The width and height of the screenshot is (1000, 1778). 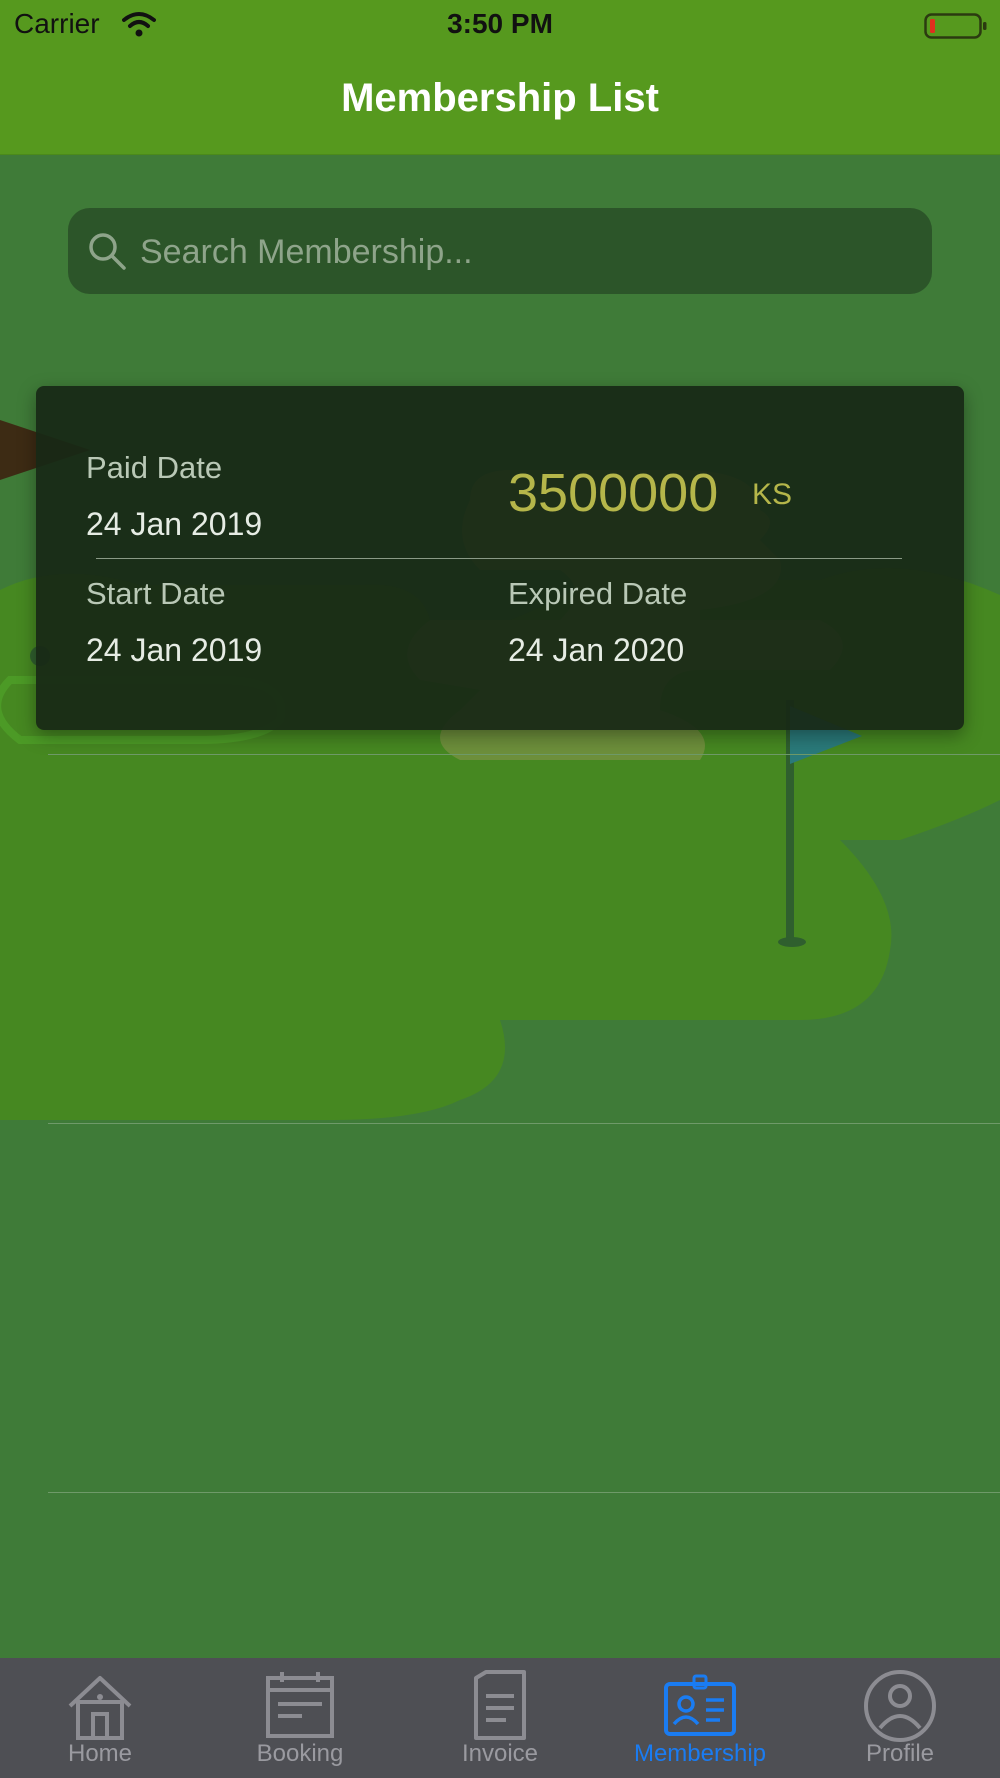 I want to click on calendar-icon, so click(x=300, y=1705).